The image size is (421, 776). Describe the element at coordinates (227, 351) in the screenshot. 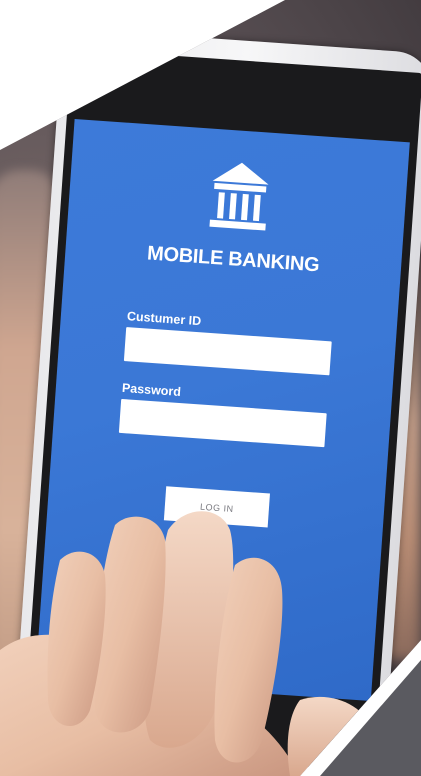

I see `customer-id-input` at that location.